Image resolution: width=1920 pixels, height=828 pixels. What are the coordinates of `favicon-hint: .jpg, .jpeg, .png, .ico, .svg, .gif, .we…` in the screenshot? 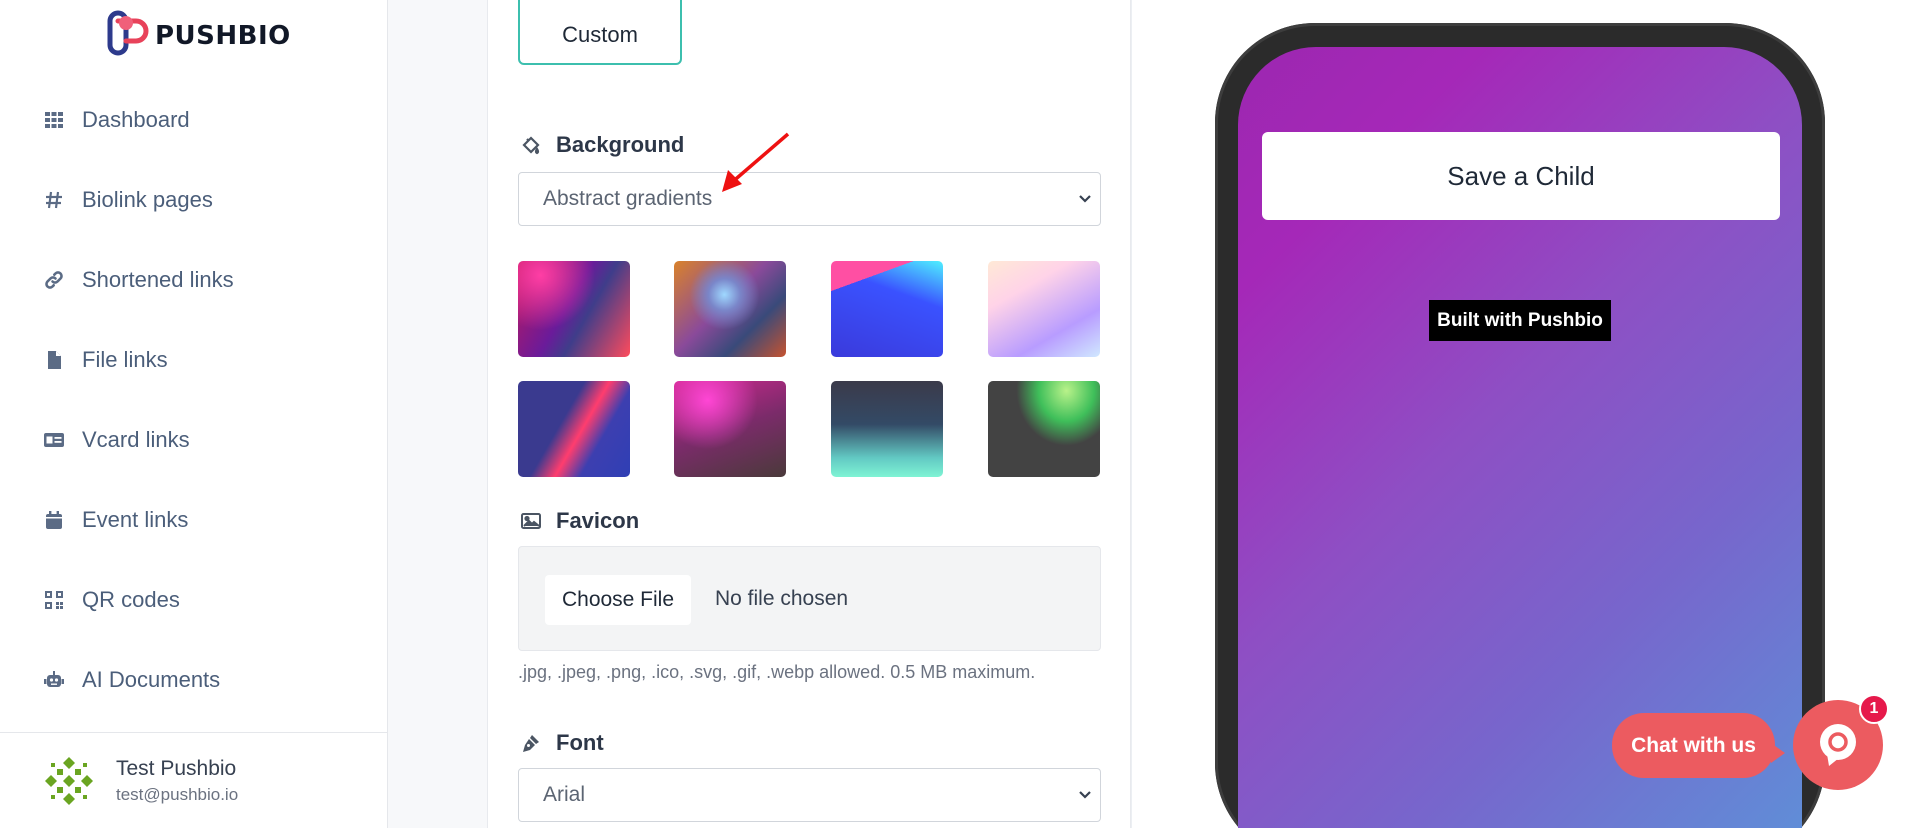 It's located at (777, 672).